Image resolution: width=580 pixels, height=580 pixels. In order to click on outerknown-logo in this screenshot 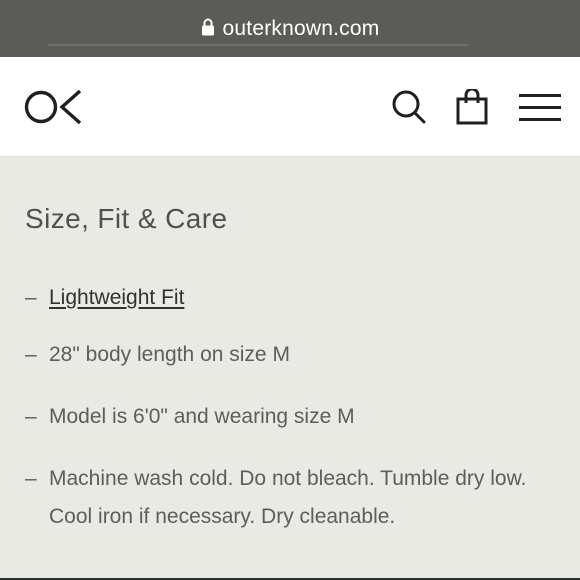, I will do `click(53, 109)`.